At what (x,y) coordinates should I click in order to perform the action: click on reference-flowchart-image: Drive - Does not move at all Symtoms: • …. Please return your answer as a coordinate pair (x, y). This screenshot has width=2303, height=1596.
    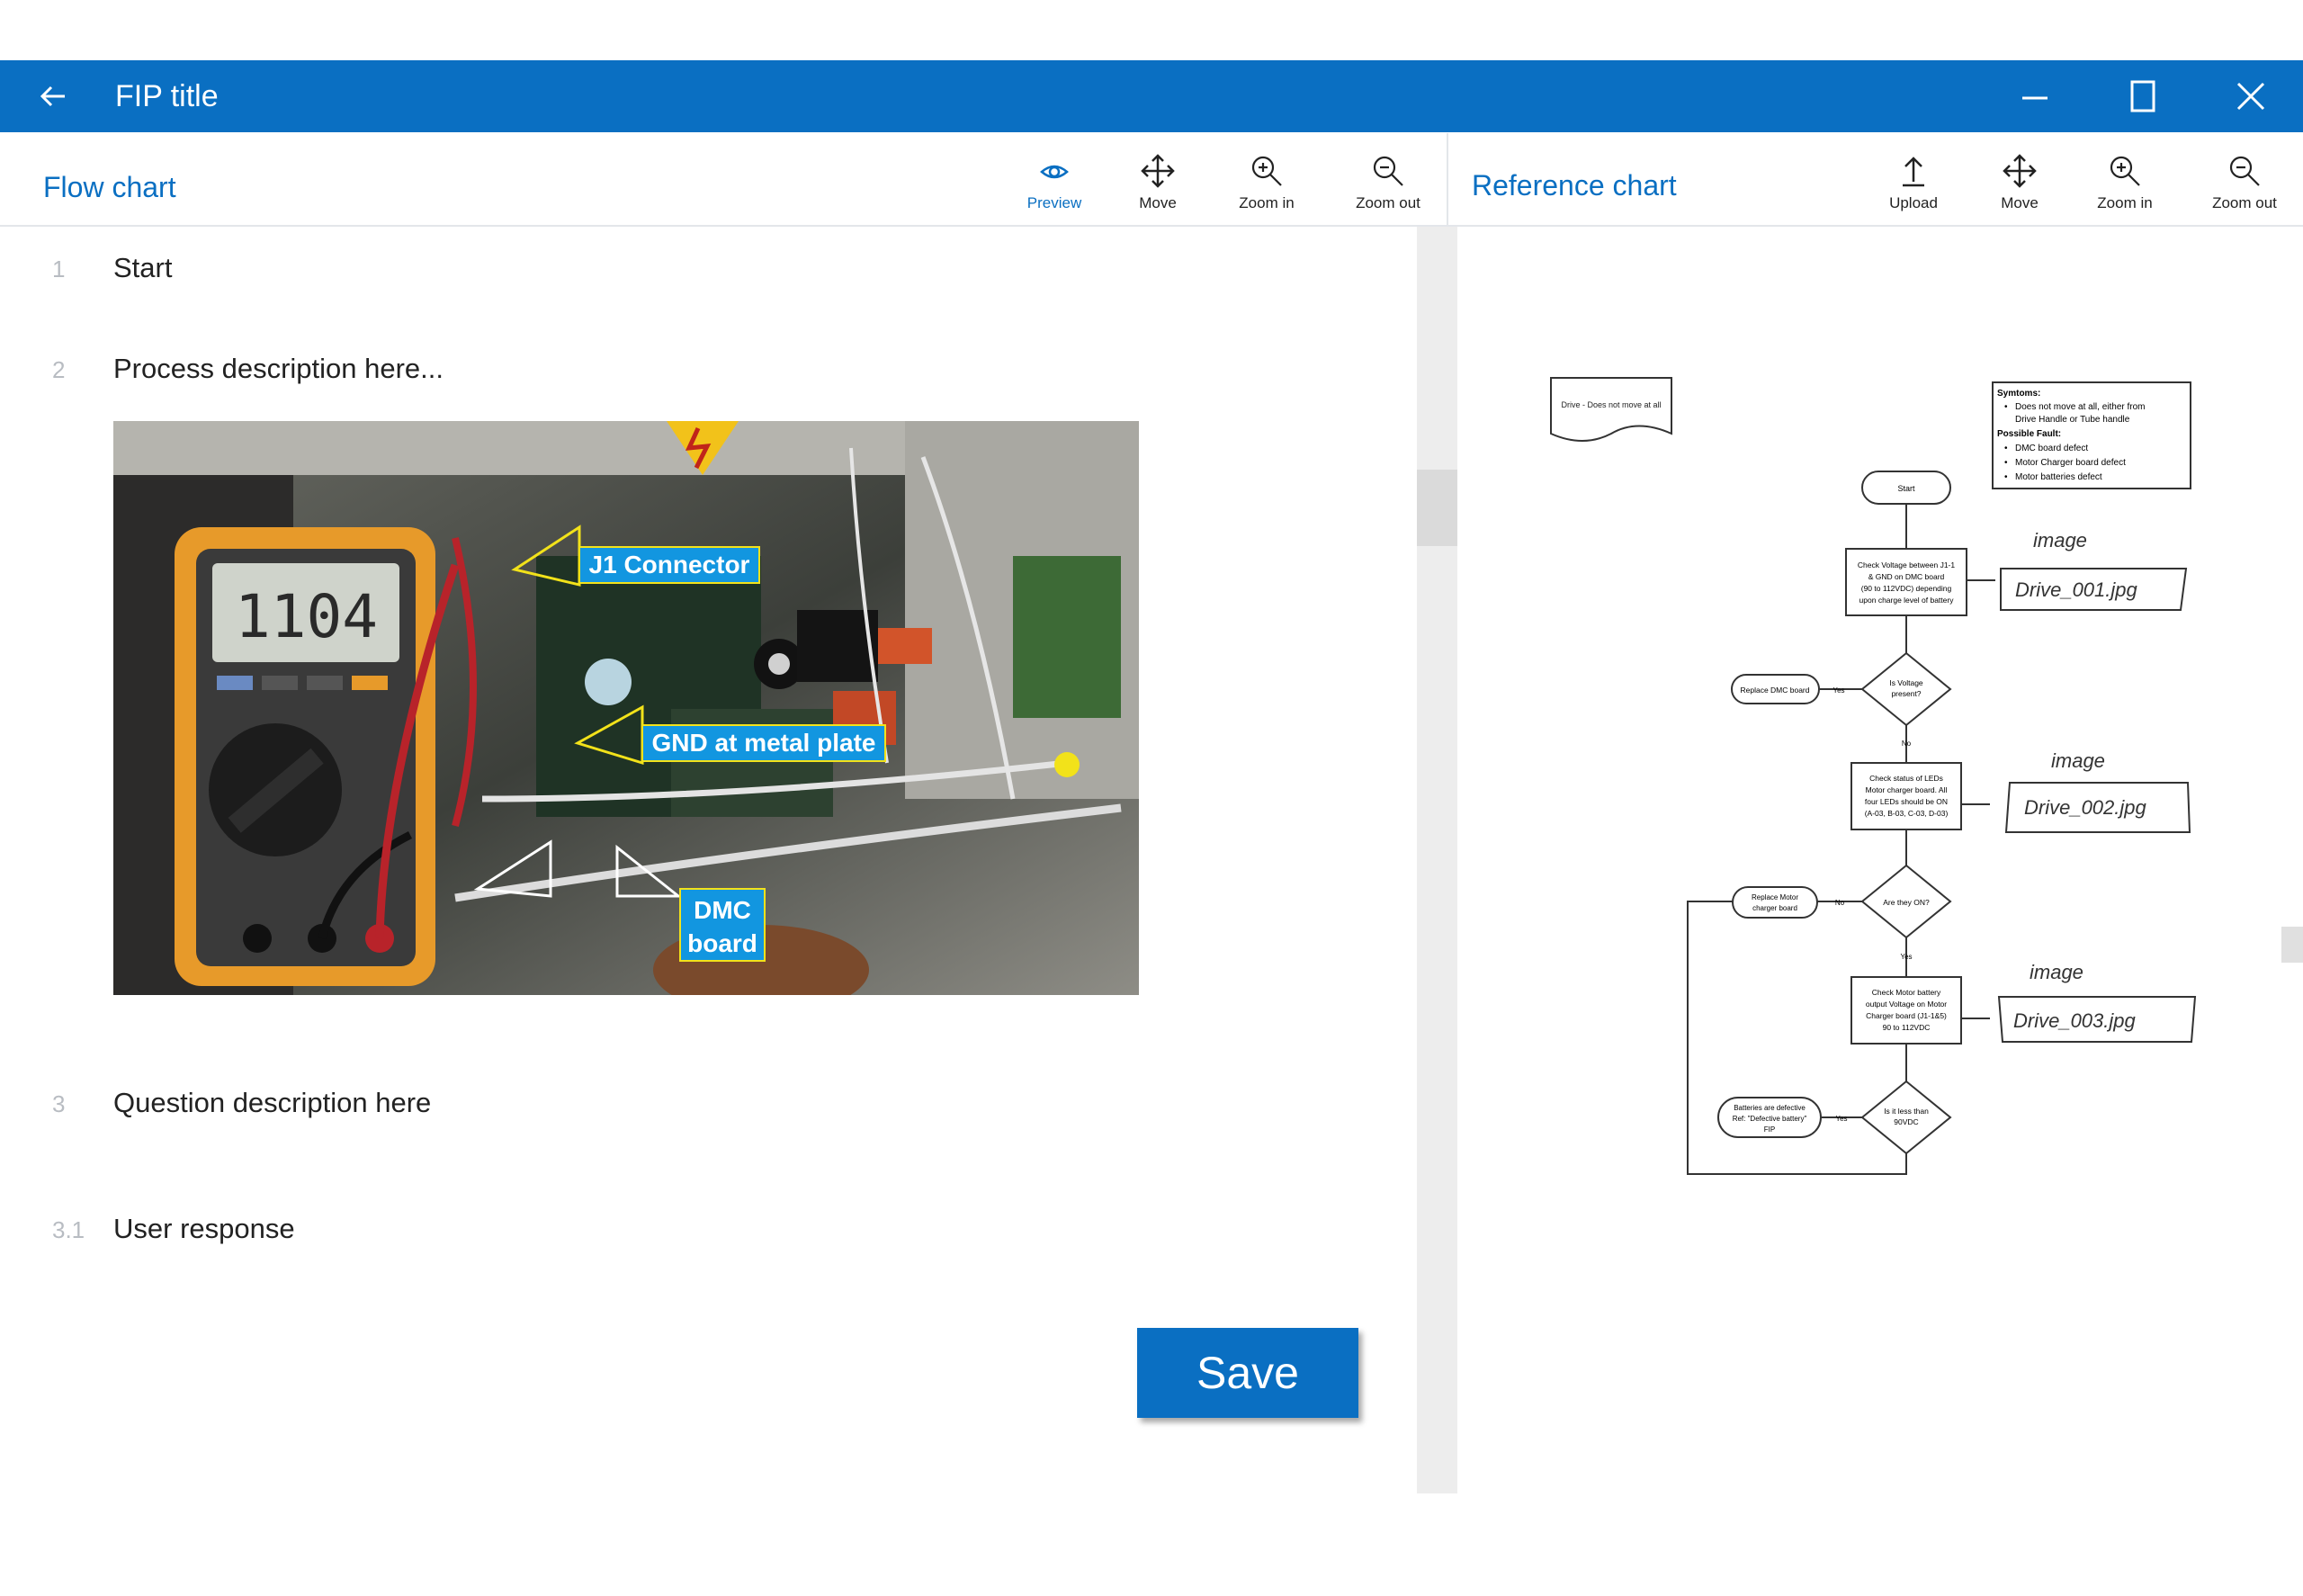
    Looking at the image, I should click on (1874, 776).